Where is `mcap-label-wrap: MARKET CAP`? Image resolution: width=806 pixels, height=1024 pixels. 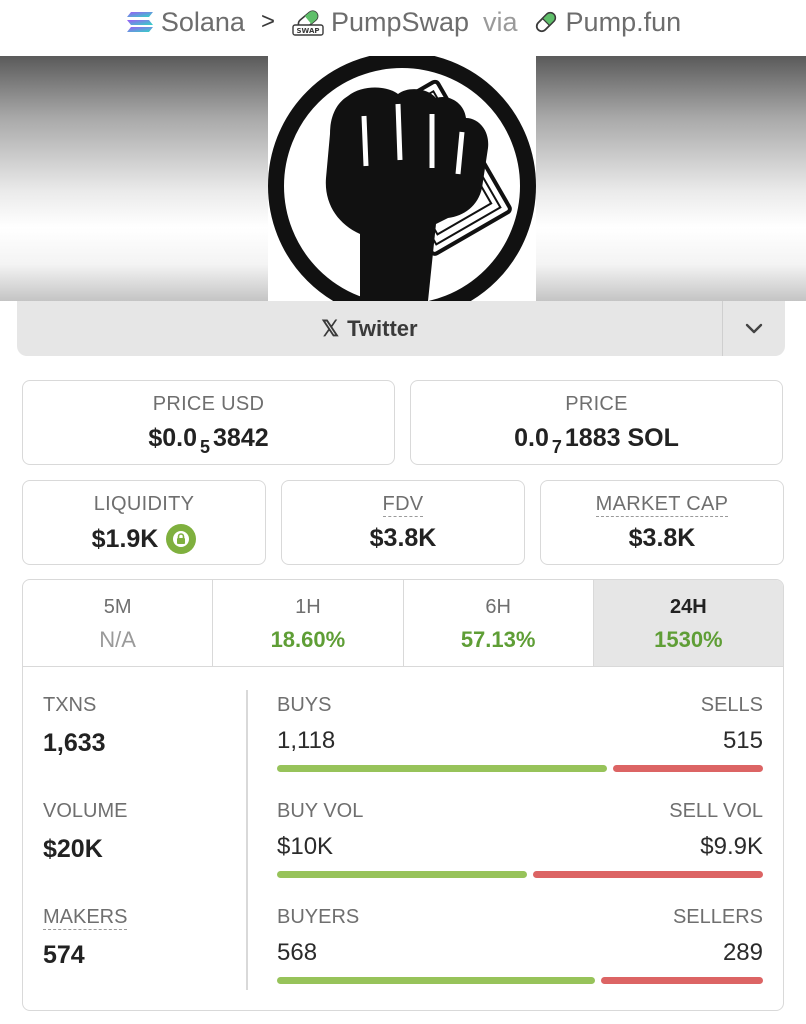
mcap-label-wrap: MARKET CAP is located at coordinates (662, 505).